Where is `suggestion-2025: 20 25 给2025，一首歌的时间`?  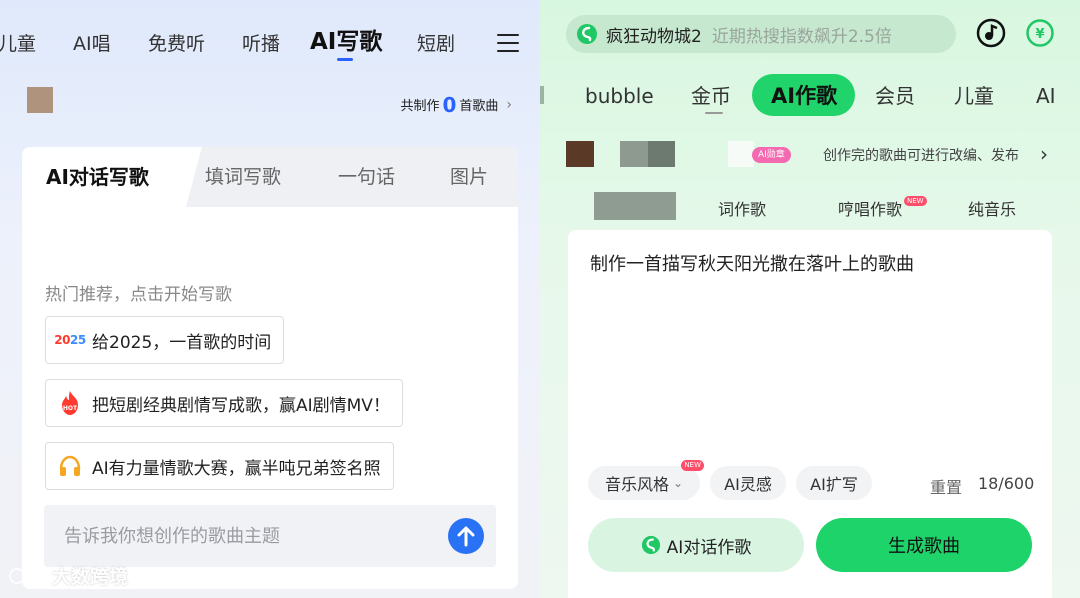 suggestion-2025: 20 25 给2025，一首歌的时间 is located at coordinates (165, 340).